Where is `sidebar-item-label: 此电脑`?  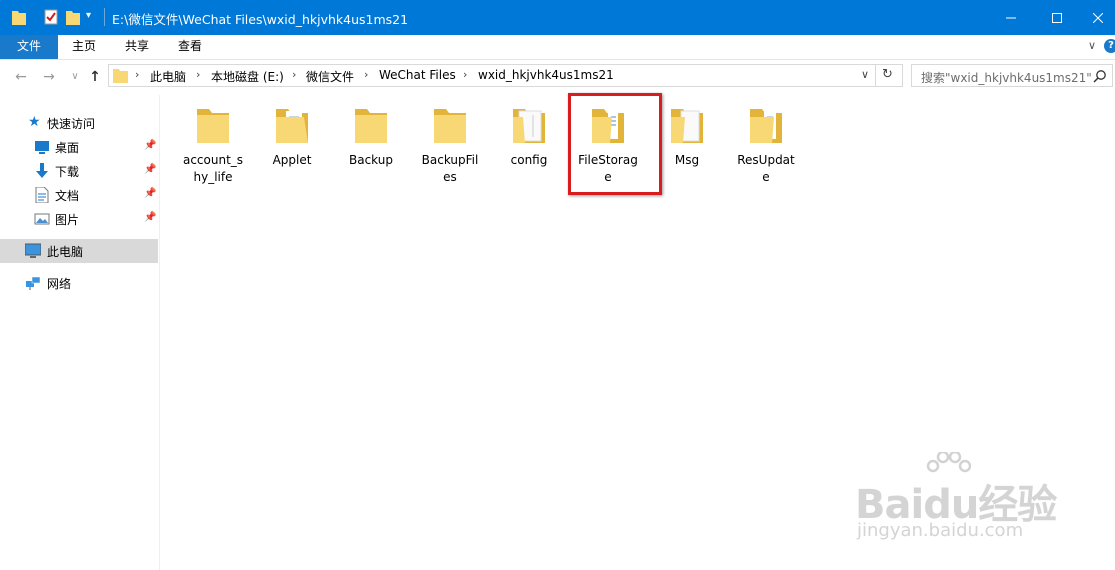 sidebar-item-label: 此电脑 is located at coordinates (65, 252).